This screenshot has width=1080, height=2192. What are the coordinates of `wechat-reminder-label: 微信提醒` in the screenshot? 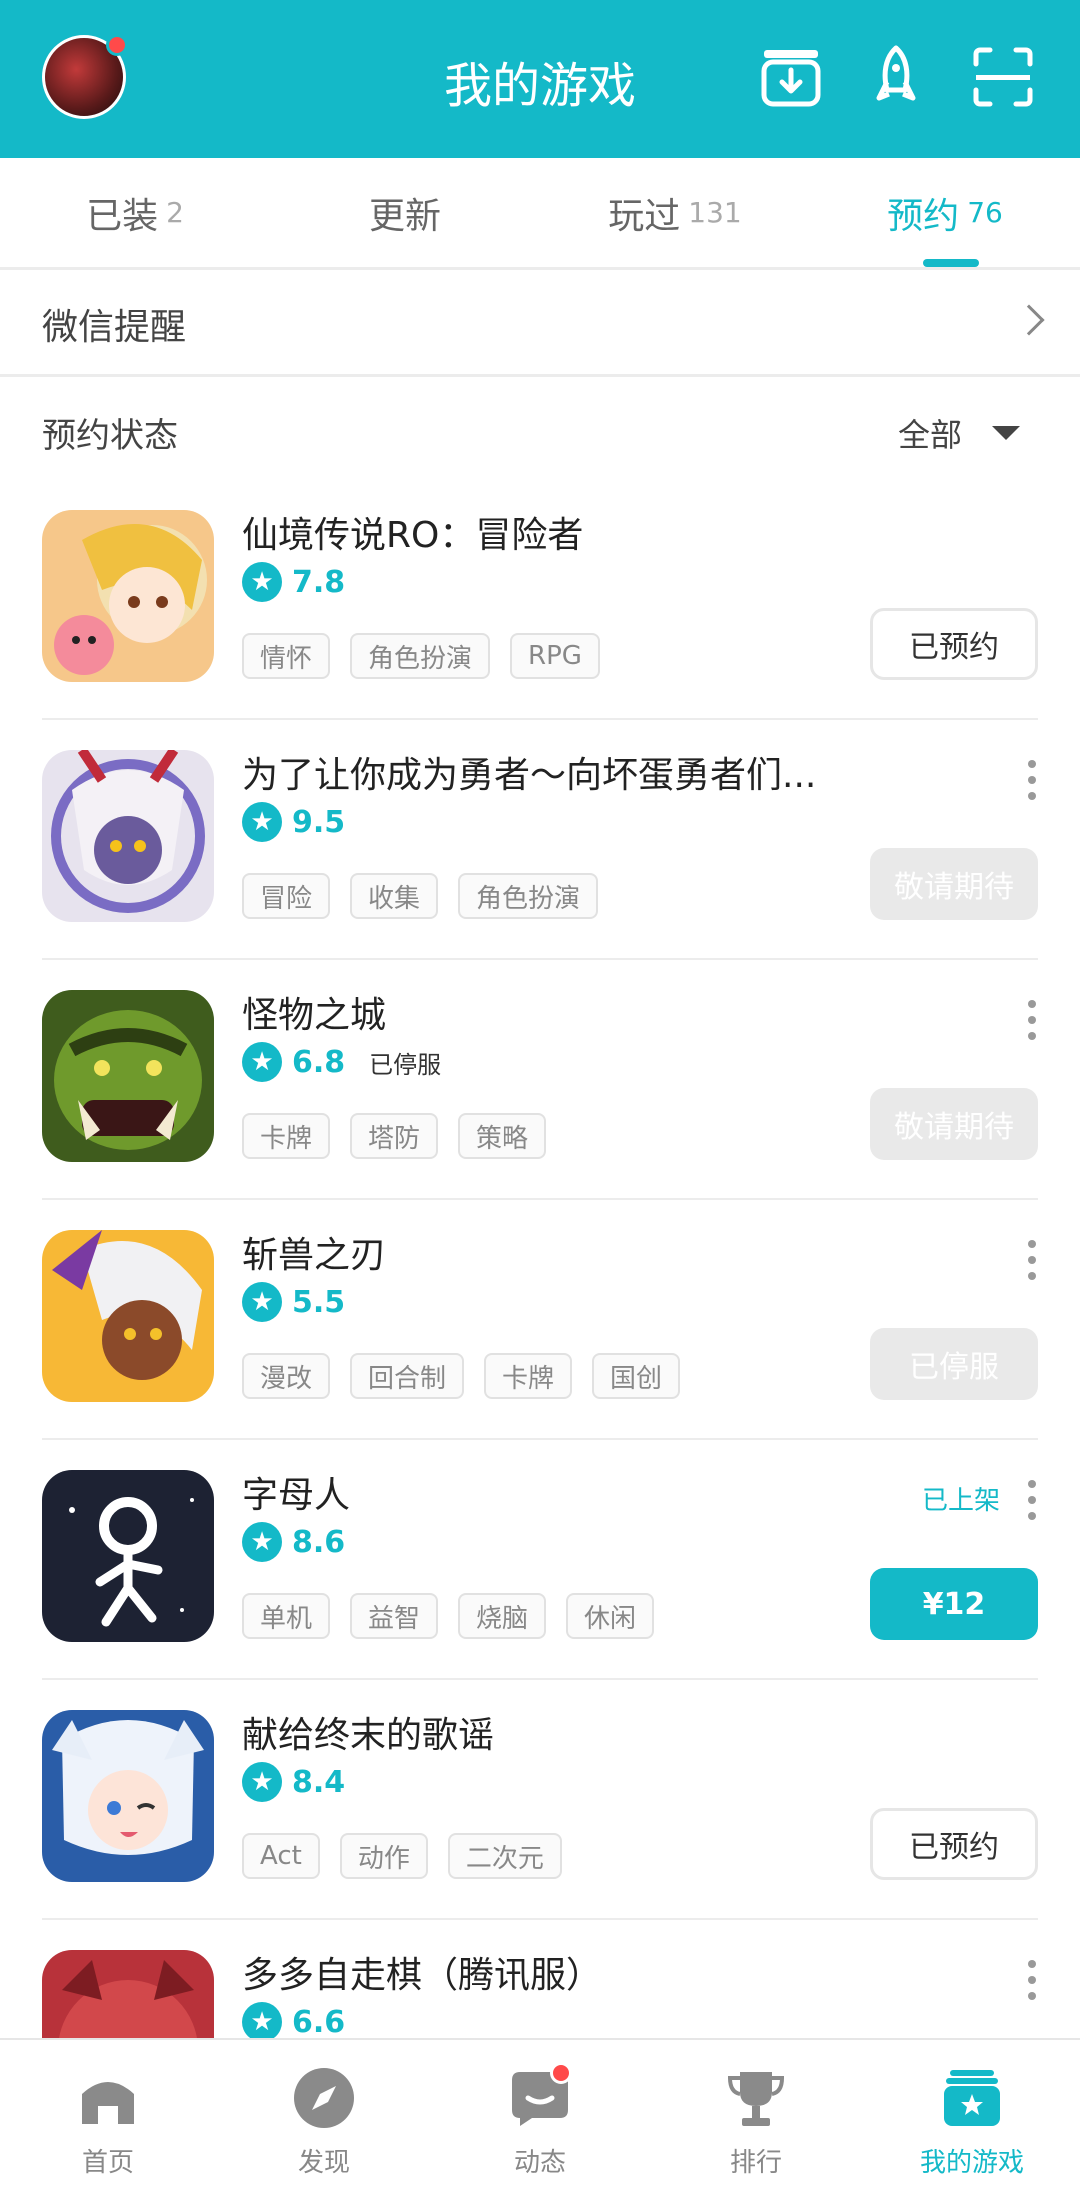 It's located at (114, 327).